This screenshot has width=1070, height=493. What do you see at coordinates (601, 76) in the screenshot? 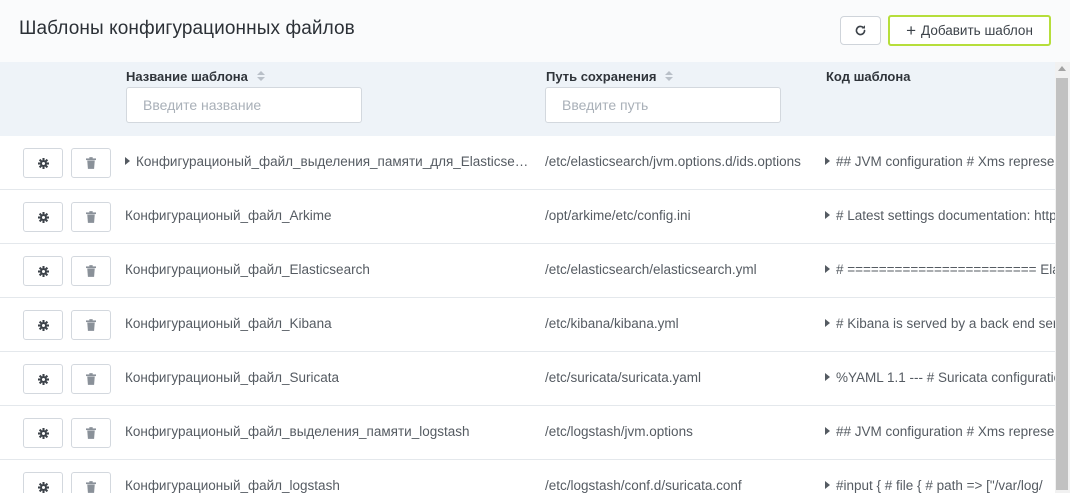
I see `column-header-path-label: Путь сохранения` at bounding box center [601, 76].